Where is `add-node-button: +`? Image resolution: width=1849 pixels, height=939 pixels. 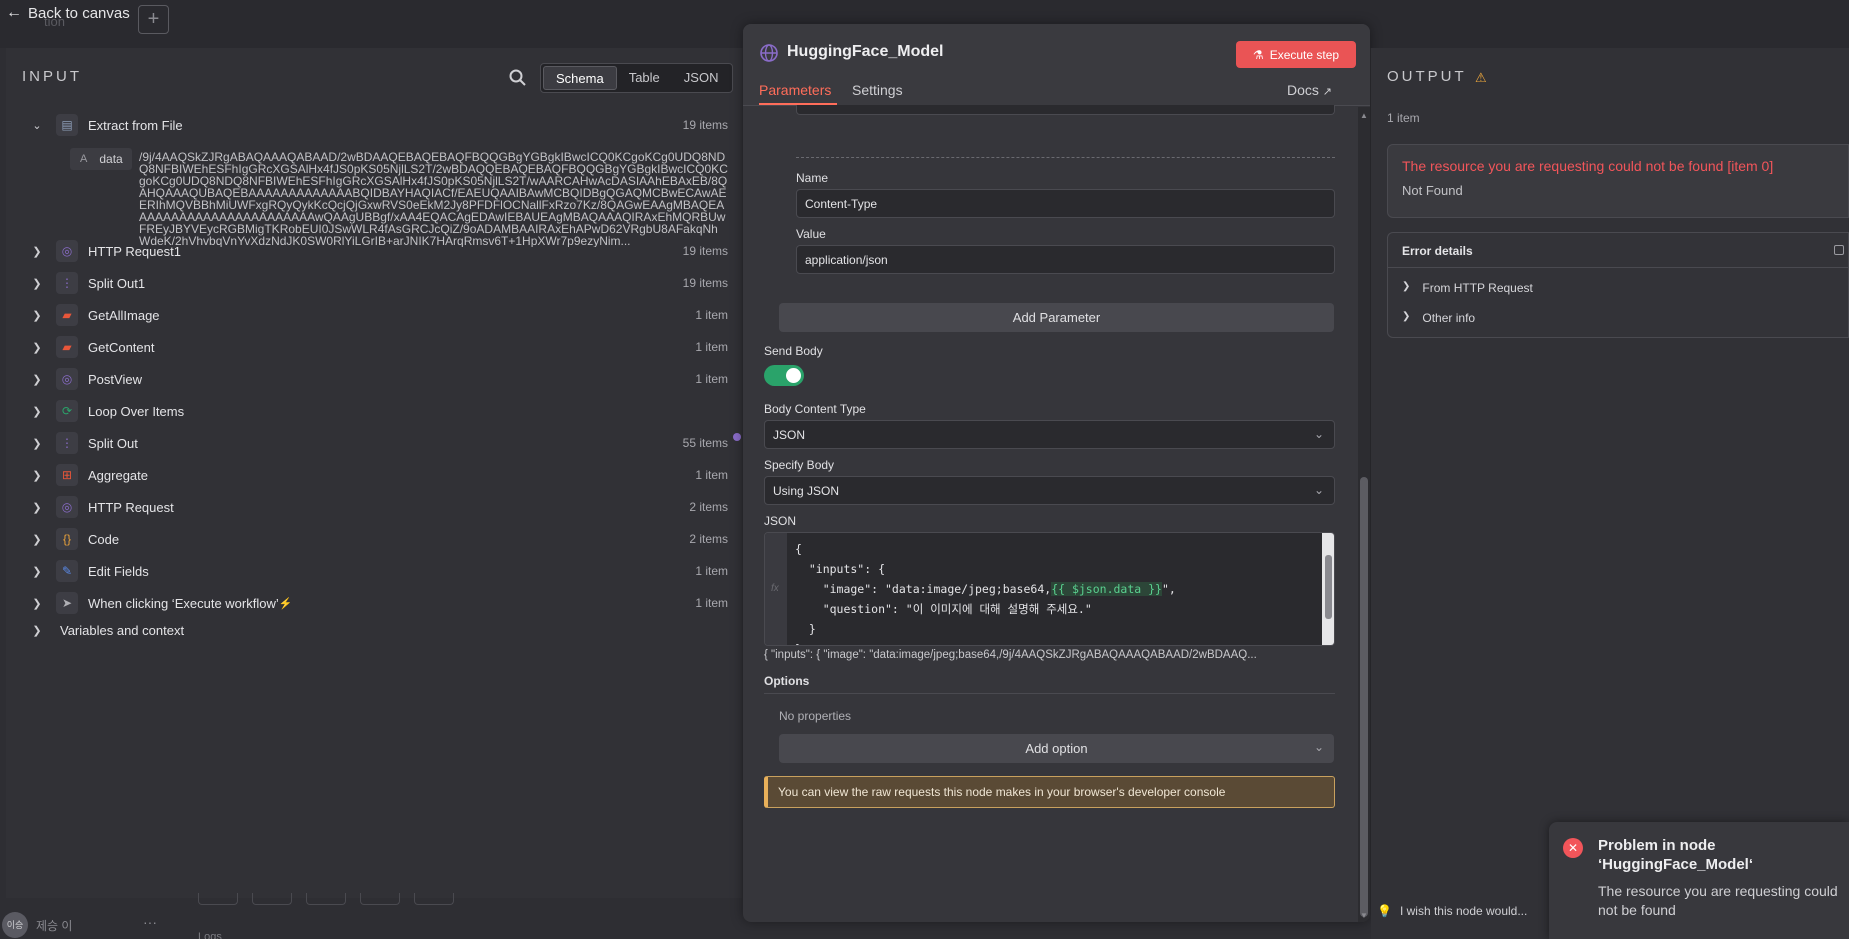 add-node-button: + is located at coordinates (153, 19).